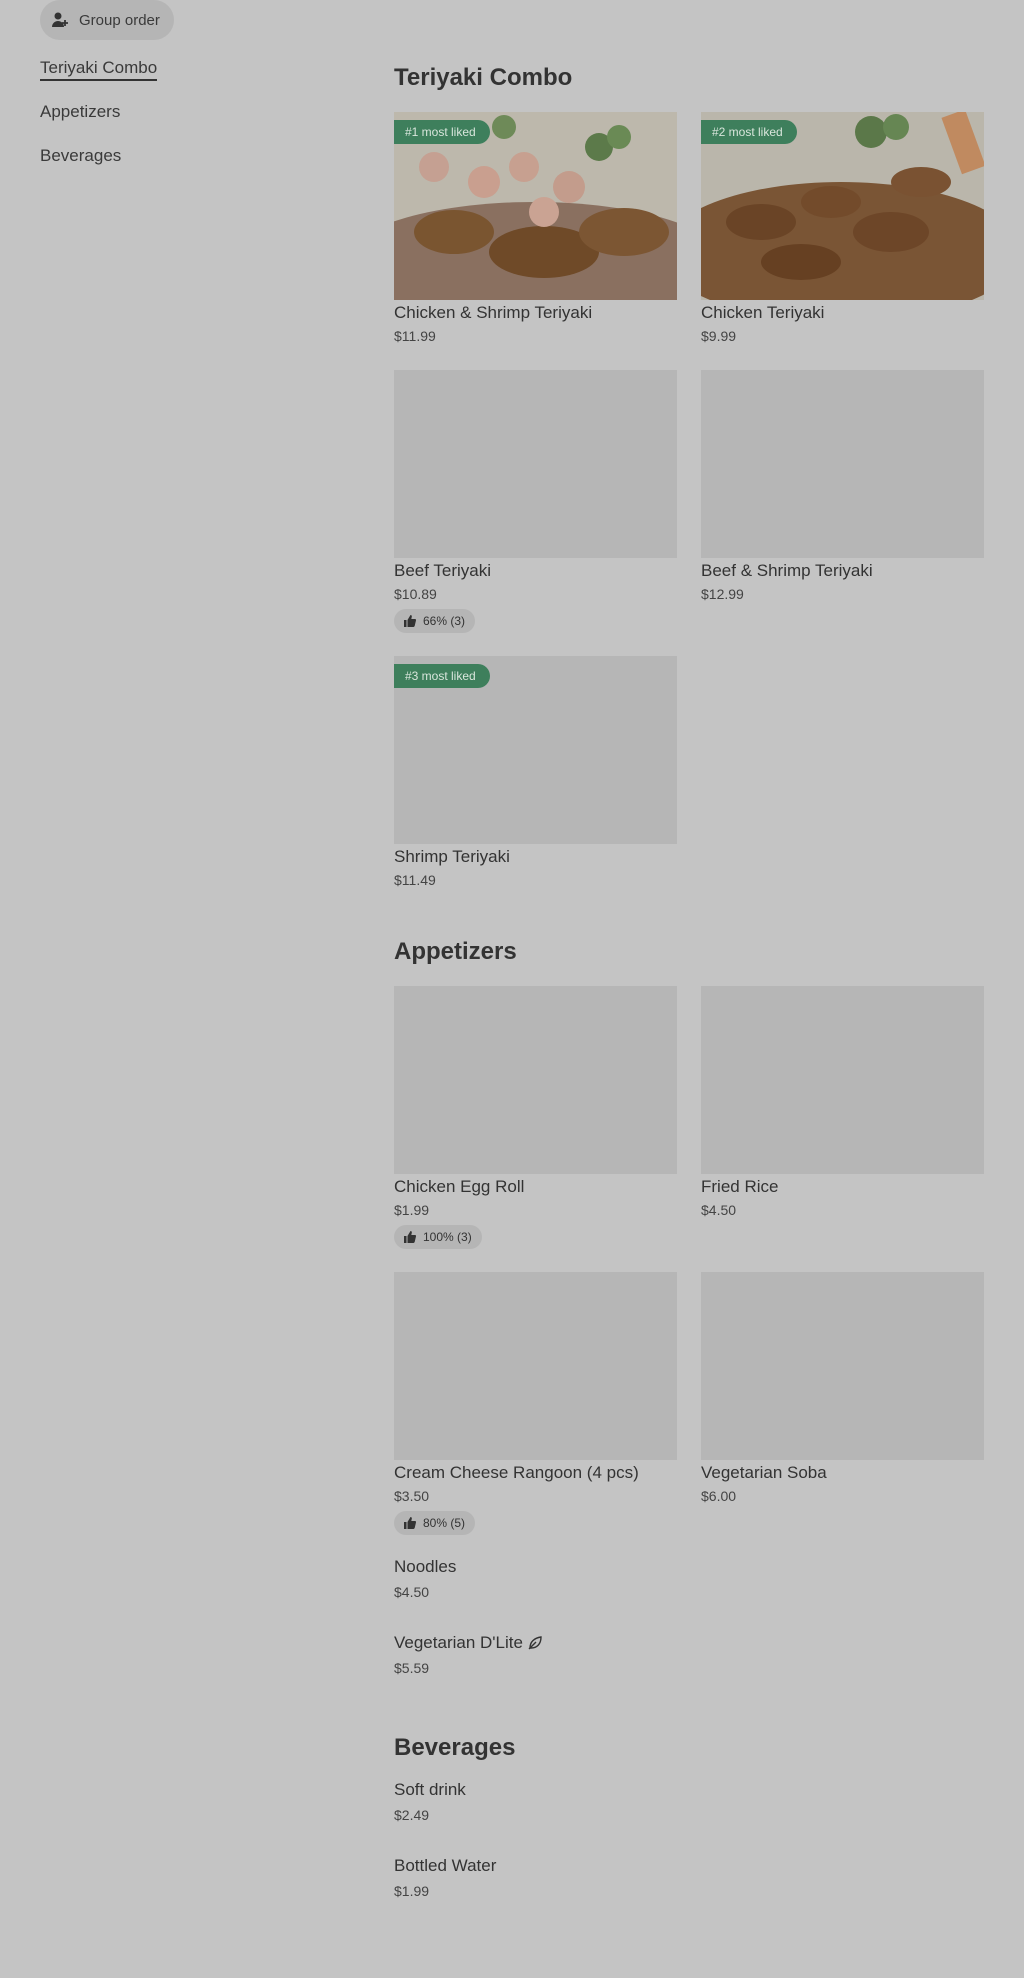  What do you see at coordinates (435, 1523) in the screenshot?
I see `rating-badge: 80% (5)` at bounding box center [435, 1523].